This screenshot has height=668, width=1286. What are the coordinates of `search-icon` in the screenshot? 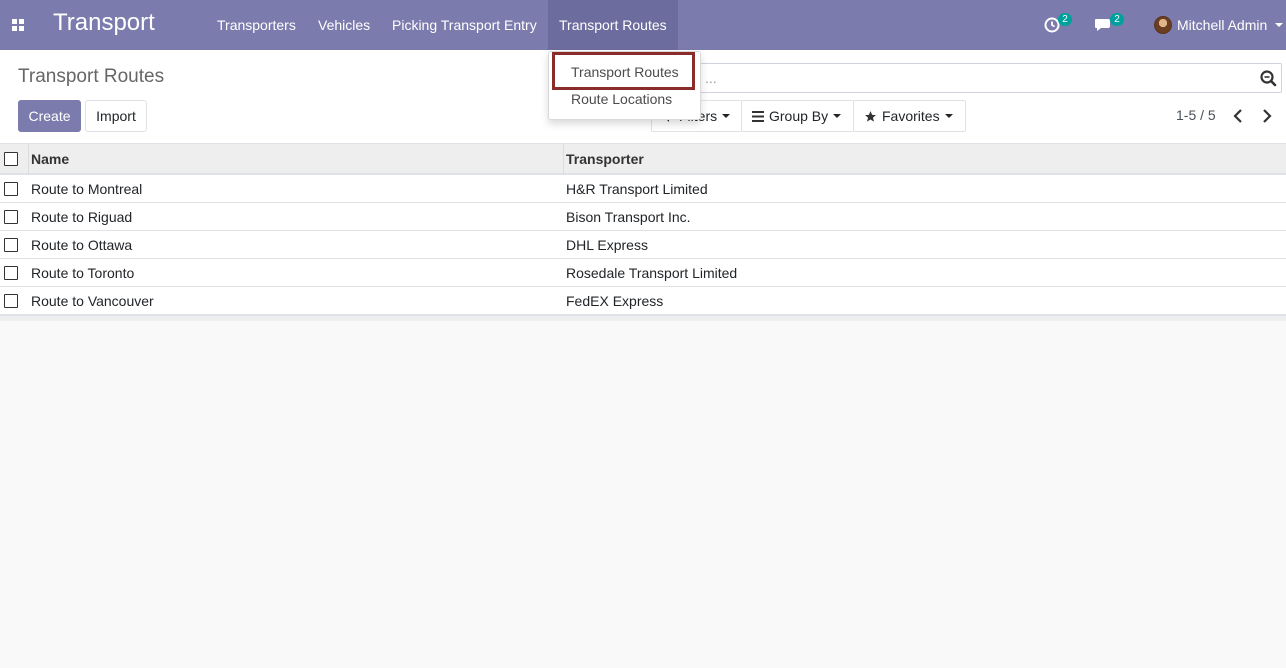 It's located at (1268, 78).